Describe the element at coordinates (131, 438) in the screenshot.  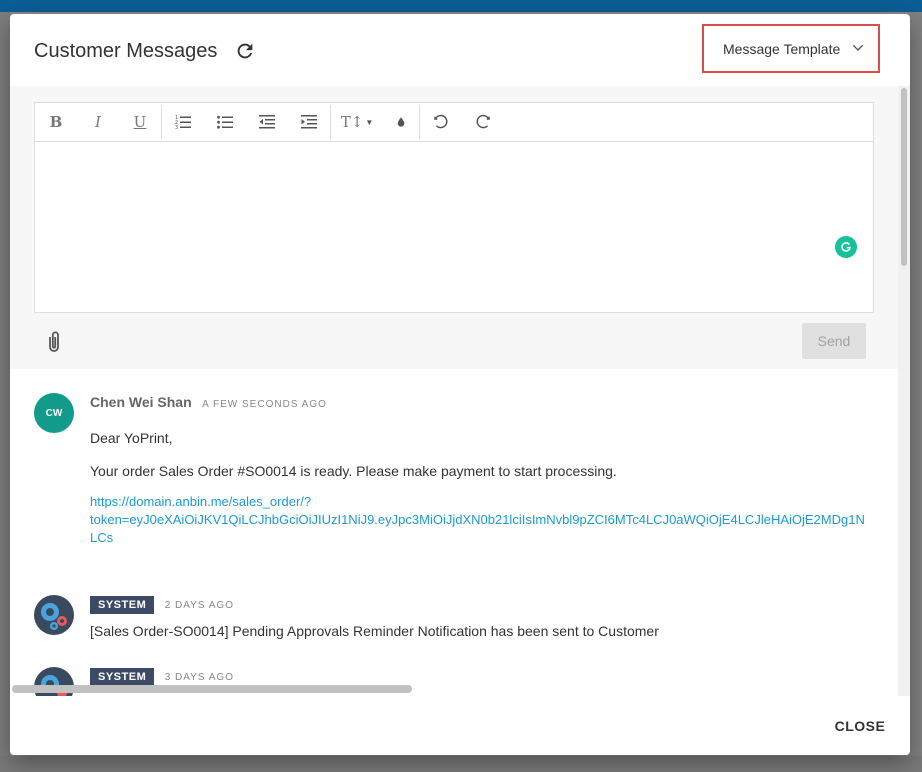
I see `message-text: Dear YoPrint,` at that location.